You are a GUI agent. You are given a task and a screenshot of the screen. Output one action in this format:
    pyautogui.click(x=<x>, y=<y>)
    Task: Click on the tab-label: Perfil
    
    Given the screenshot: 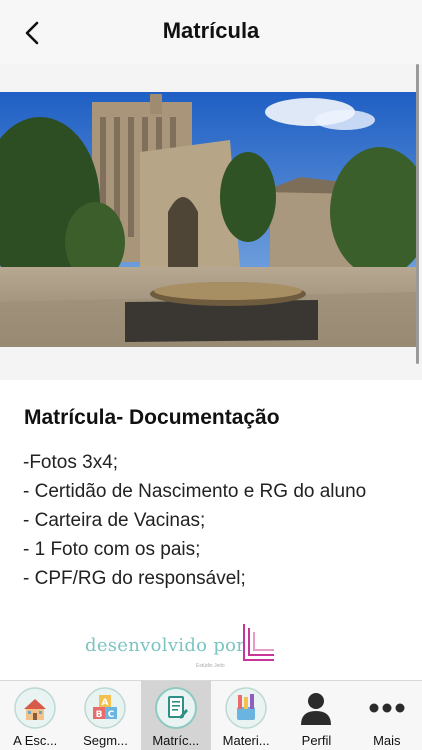 What is the action you would take?
    pyautogui.click(x=316, y=740)
    